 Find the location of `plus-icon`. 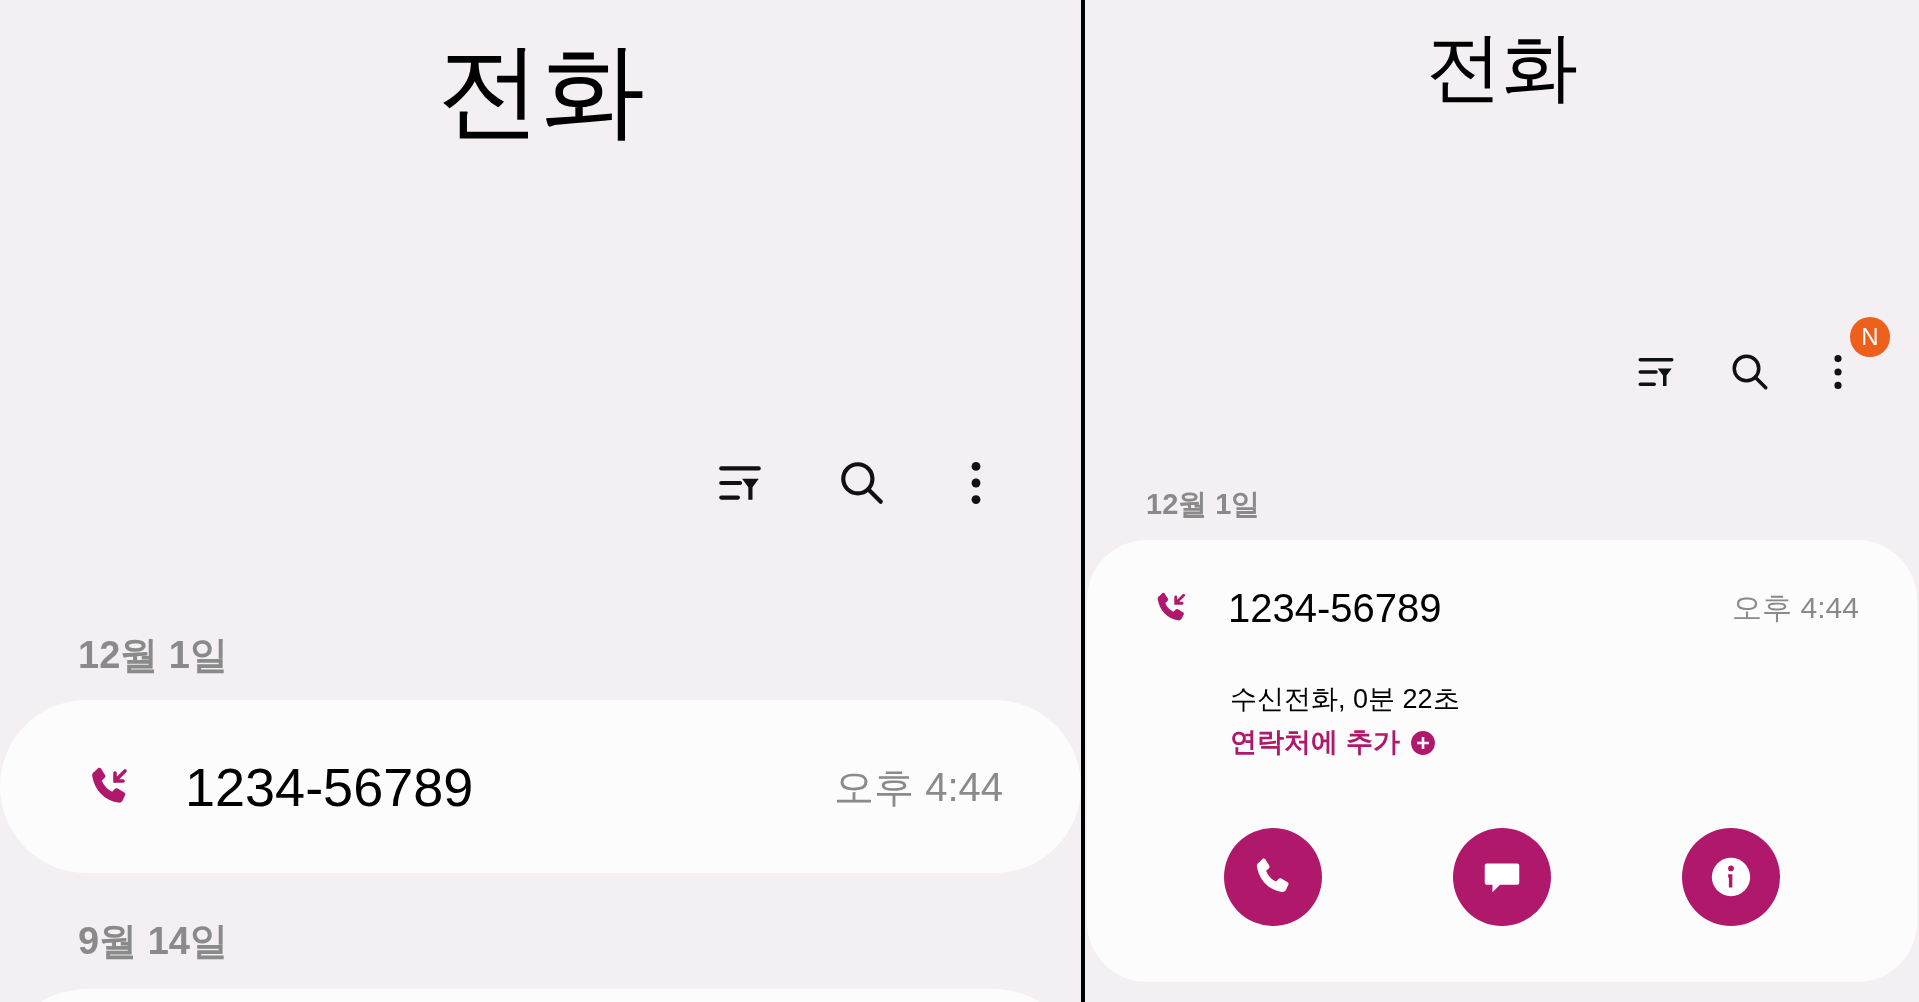

plus-icon is located at coordinates (1422, 742).